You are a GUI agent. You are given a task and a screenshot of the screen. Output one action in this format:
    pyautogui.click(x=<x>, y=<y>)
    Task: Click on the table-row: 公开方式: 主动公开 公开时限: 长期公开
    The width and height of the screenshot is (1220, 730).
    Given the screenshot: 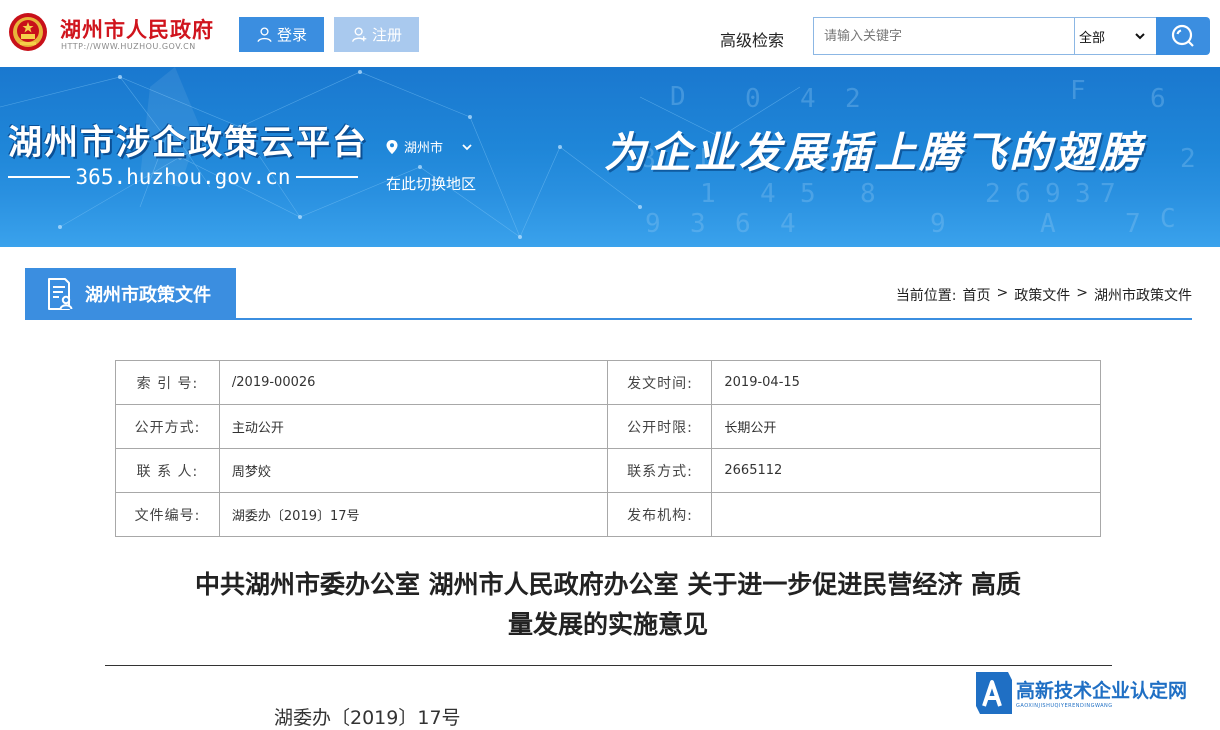 What is the action you would take?
    pyautogui.click(x=608, y=426)
    